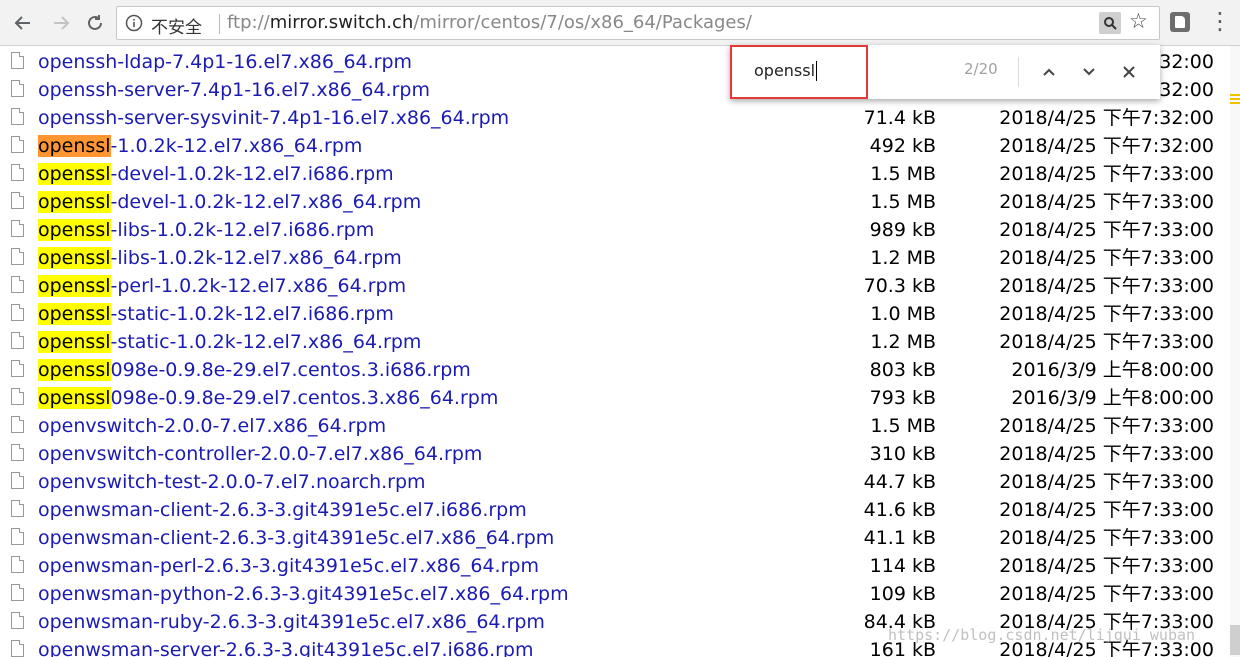 The image size is (1240, 657). What do you see at coordinates (1138, 21) in the screenshot?
I see `star-icon: ☆` at bounding box center [1138, 21].